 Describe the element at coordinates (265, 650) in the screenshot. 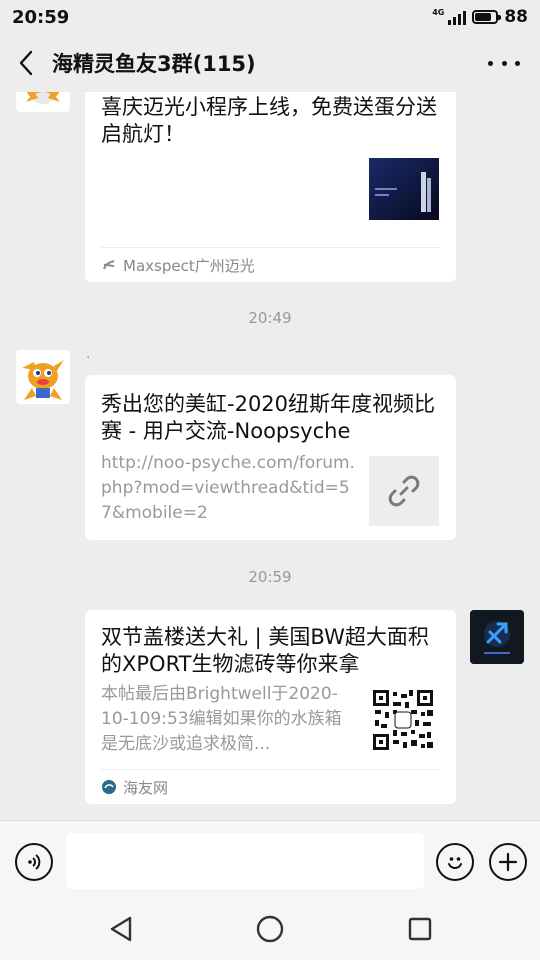

I see `card-title: 双节盖楼送大礼 | 美国BW超大面积的XPORT生物滤砖等你来拿` at that location.